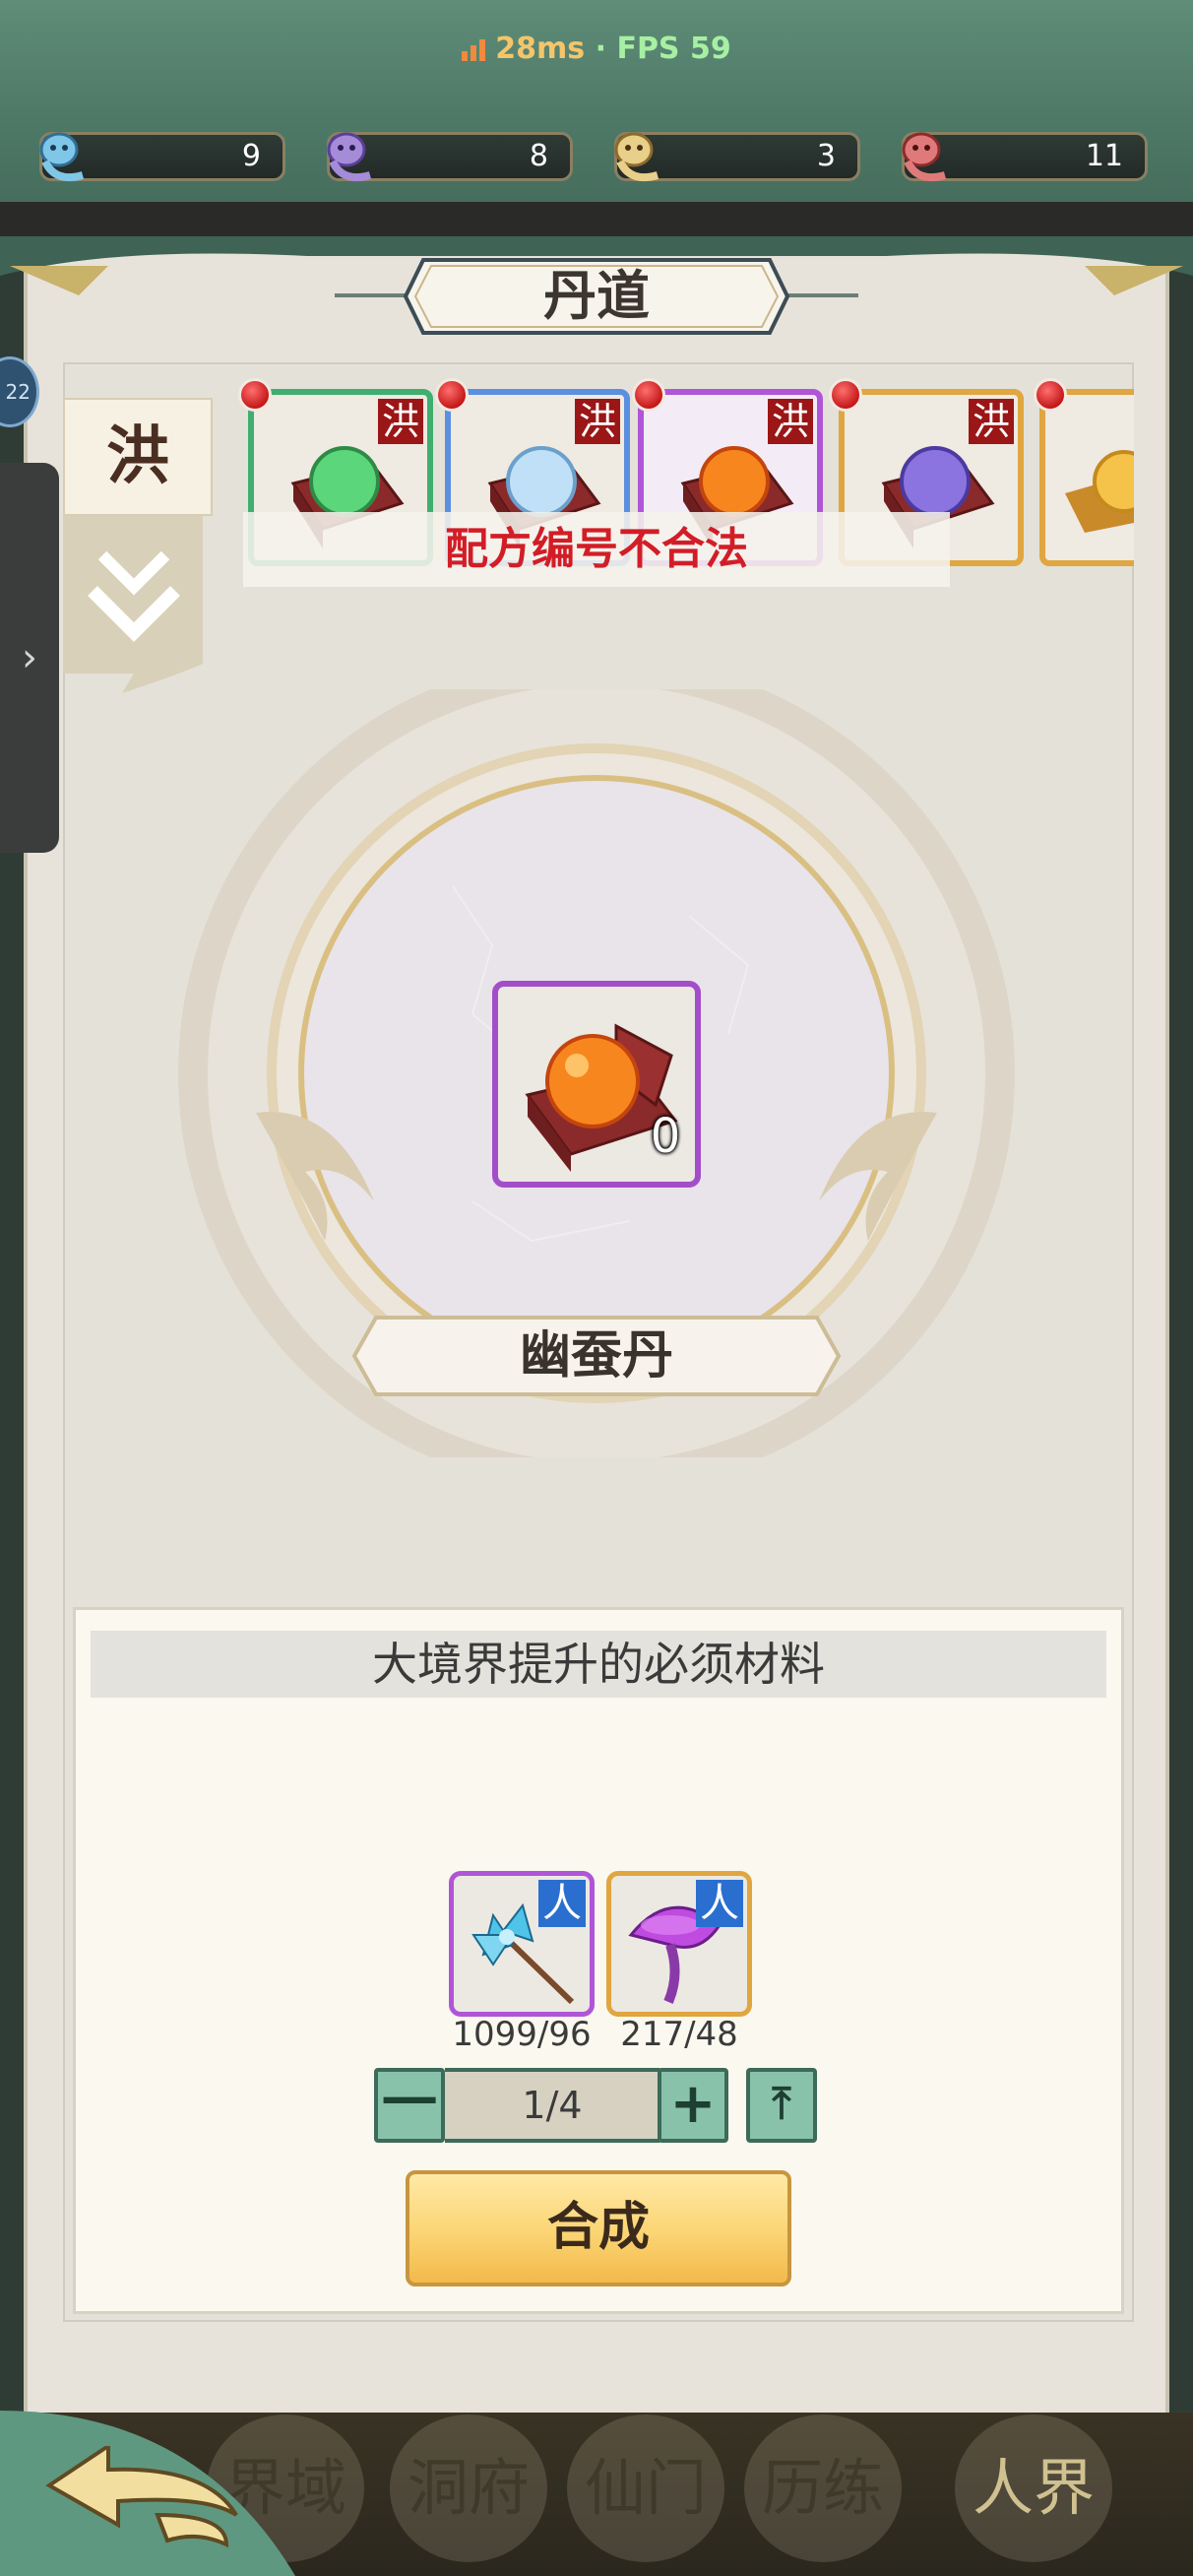 This screenshot has height=2576, width=1193. What do you see at coordinates (147, 2501) in the screenshot?
I see `back-arrow-icon` at bounding box center [147, 2501].